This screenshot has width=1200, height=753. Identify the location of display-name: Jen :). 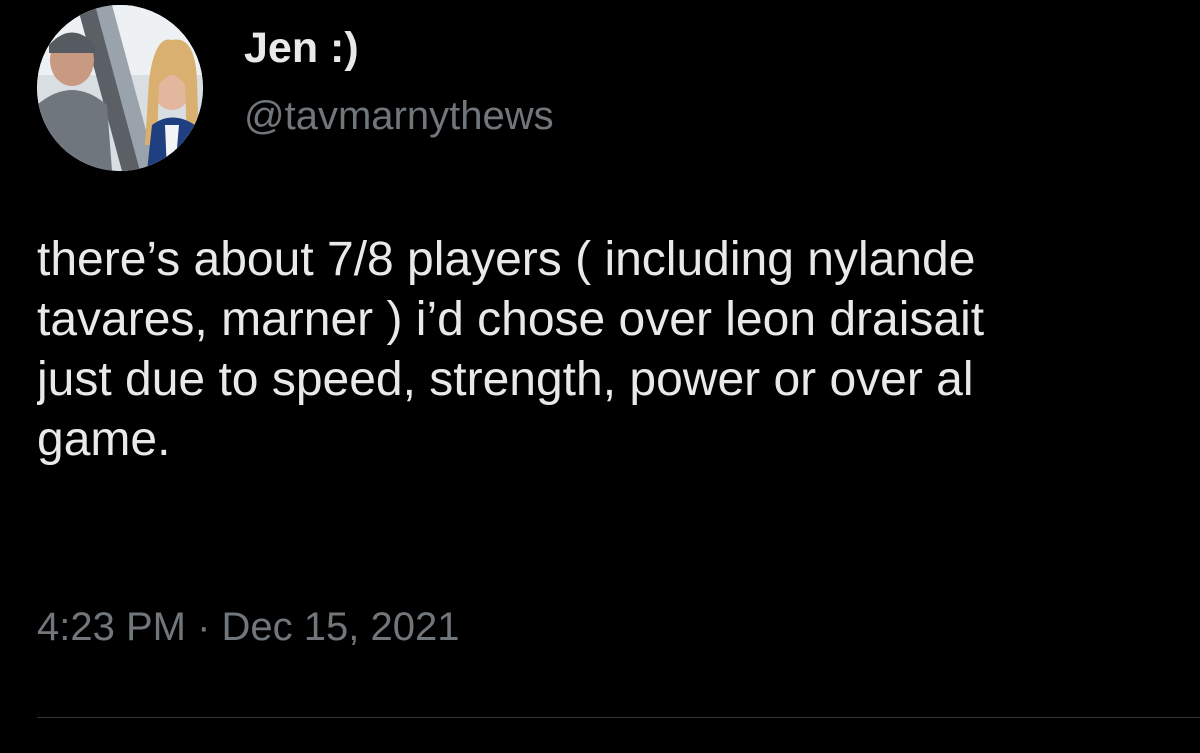
(301, 48).